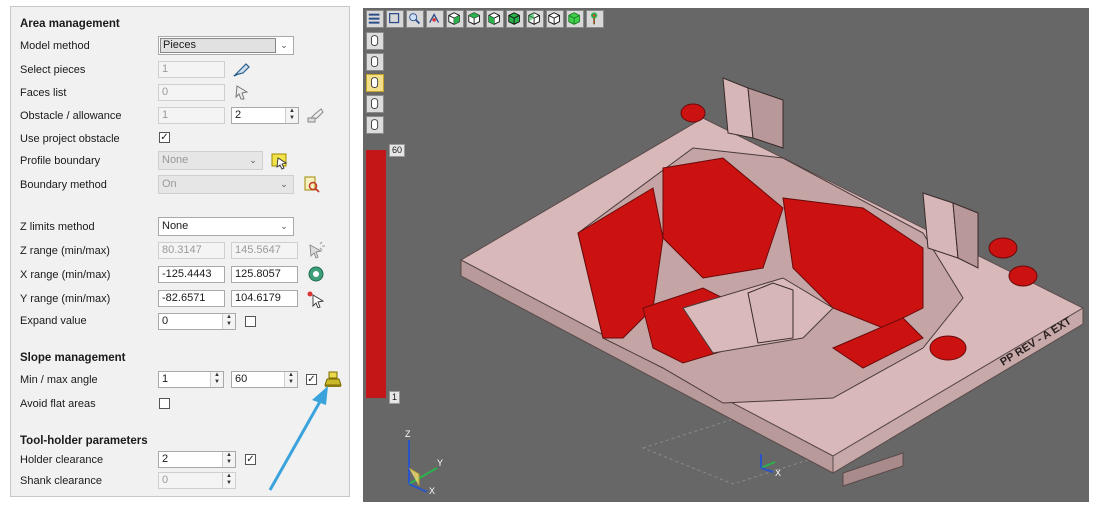 This screenshot has height=515, width=1107. I want to click on faces-list-label: Faces list, so click(43, 93).